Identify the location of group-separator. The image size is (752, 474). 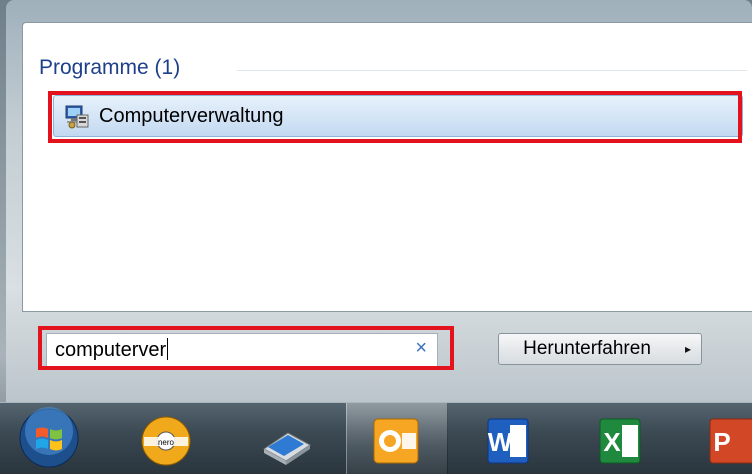
(492, 70).